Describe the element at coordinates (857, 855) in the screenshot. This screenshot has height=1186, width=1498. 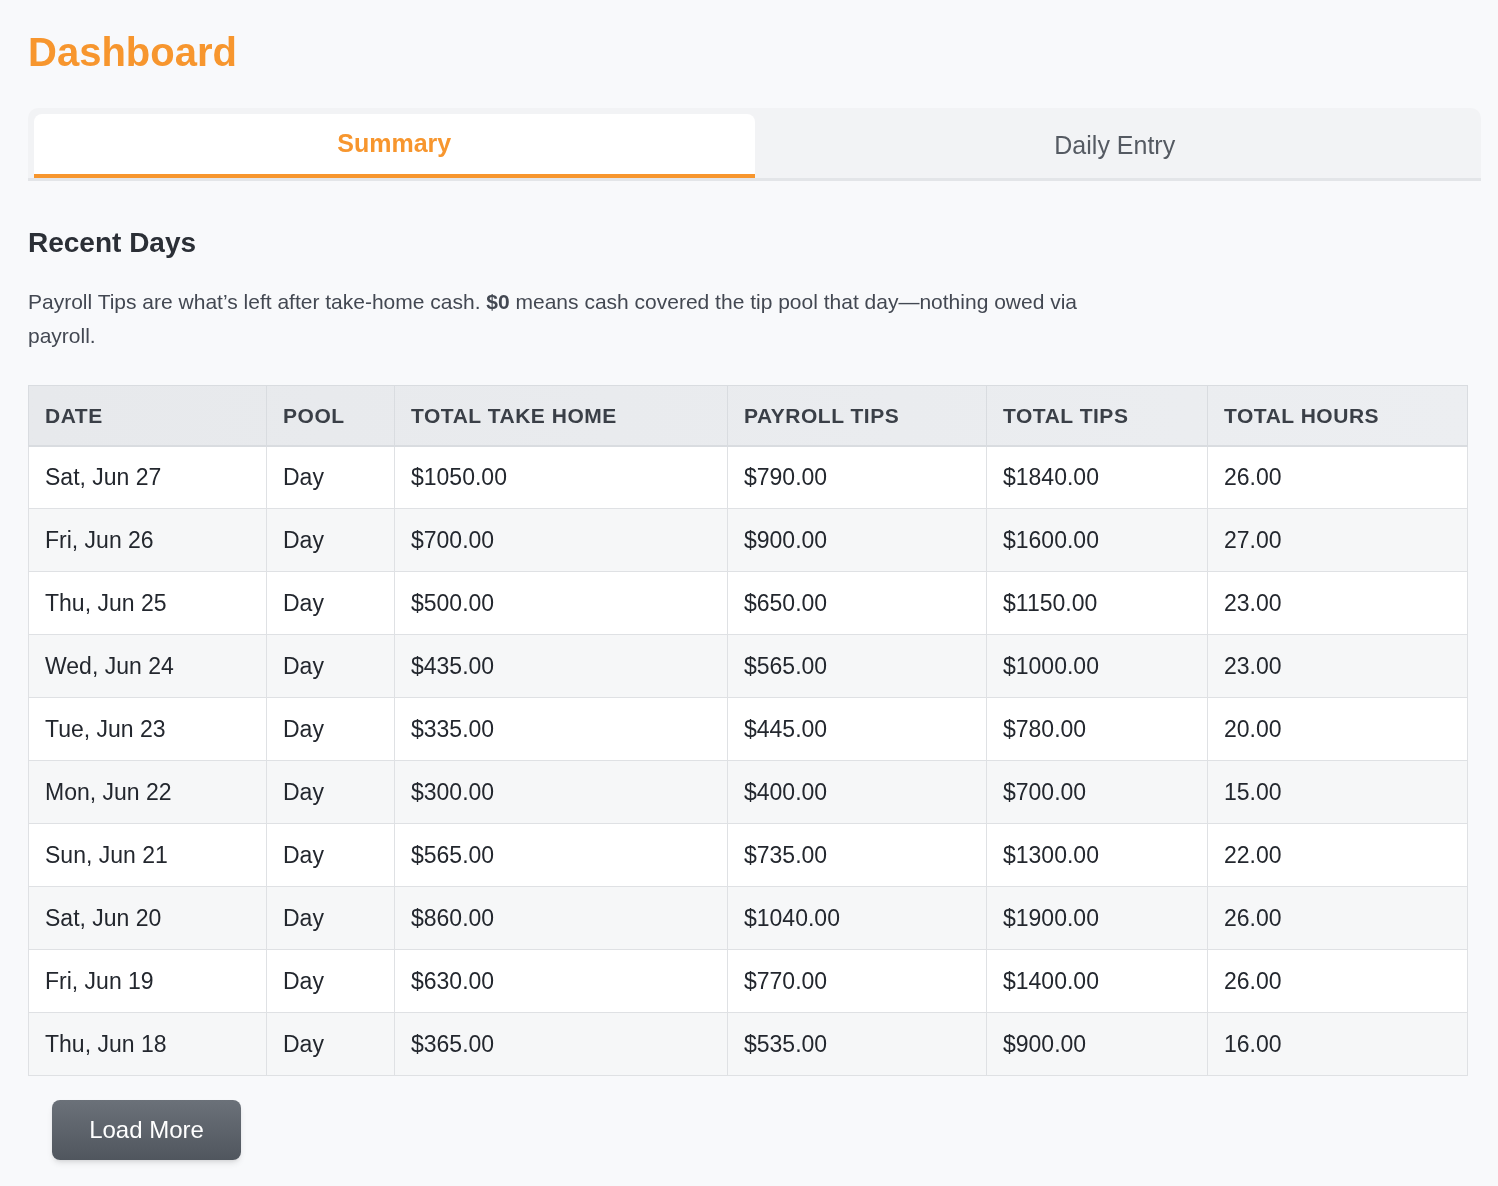
I see `table-cell: $735.00` at that location.